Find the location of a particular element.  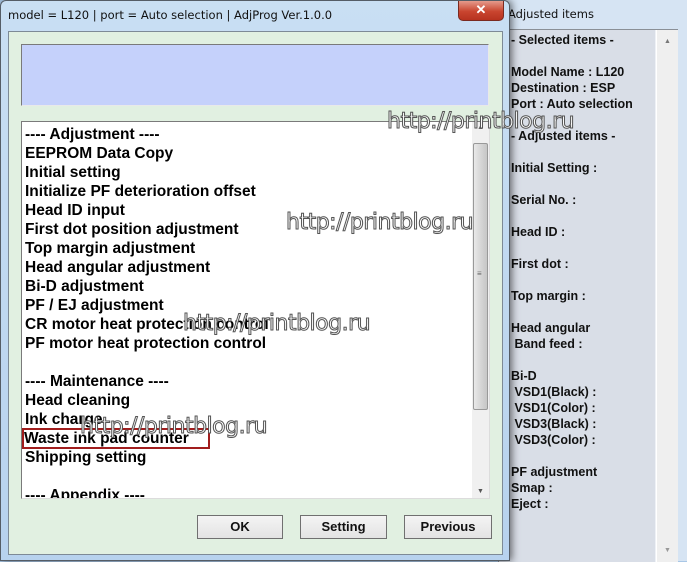

adjusted-items-line: VSD3(Black) : is located at coordinates (554, 424).